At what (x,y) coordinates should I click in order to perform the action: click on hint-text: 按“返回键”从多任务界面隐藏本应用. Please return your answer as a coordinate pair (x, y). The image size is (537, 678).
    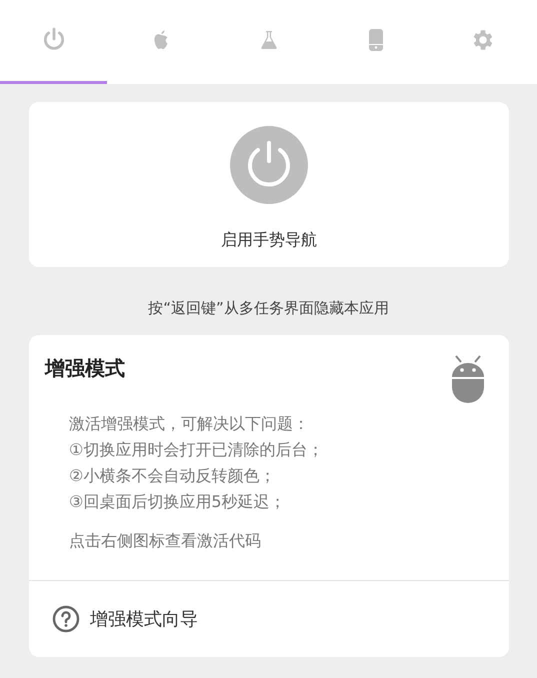
    Looking at the image, I should click on (268, 309).